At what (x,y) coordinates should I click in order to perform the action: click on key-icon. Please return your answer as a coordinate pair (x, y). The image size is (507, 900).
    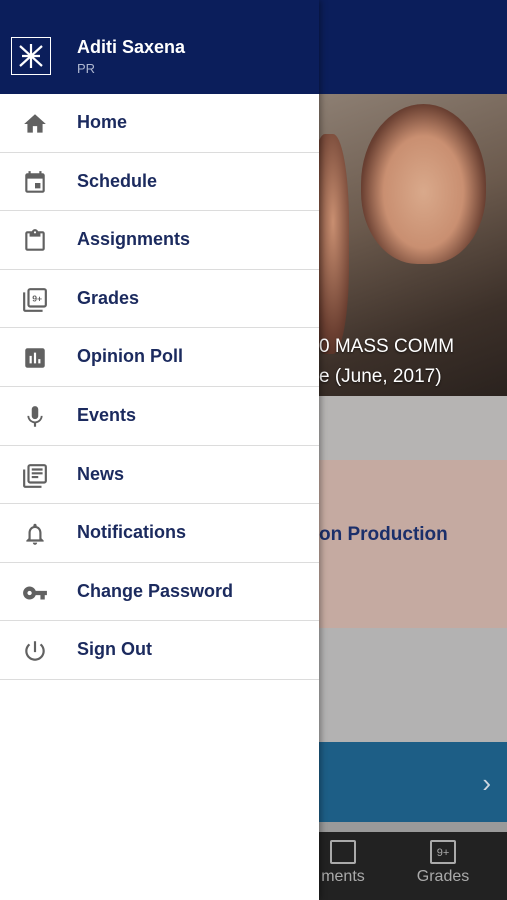
    Looking at the image, I should click on (35, 593).